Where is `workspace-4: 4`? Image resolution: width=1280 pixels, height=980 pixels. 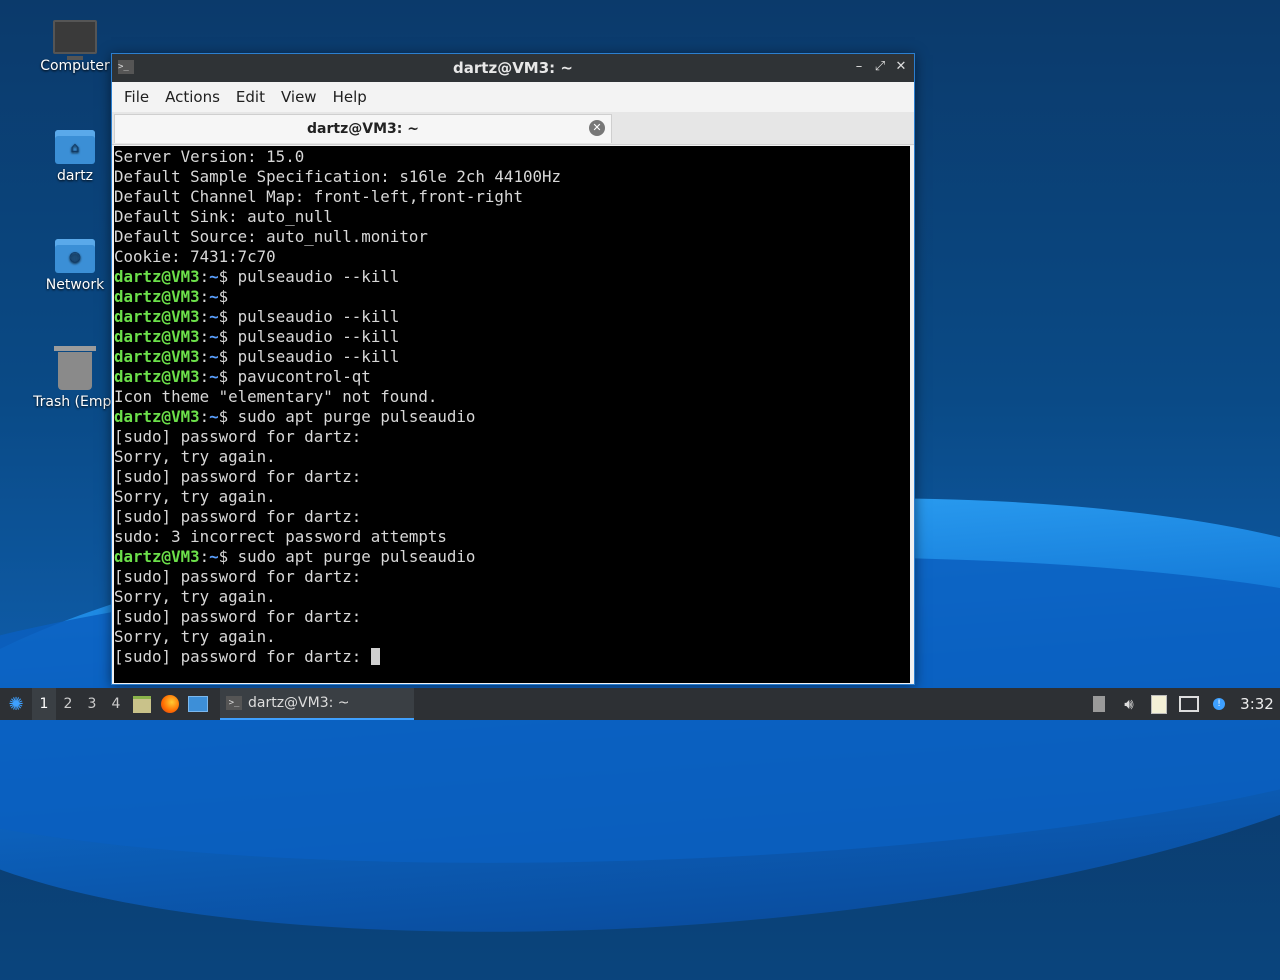
workspace-4: 4 is located at coordinates (116, 704).